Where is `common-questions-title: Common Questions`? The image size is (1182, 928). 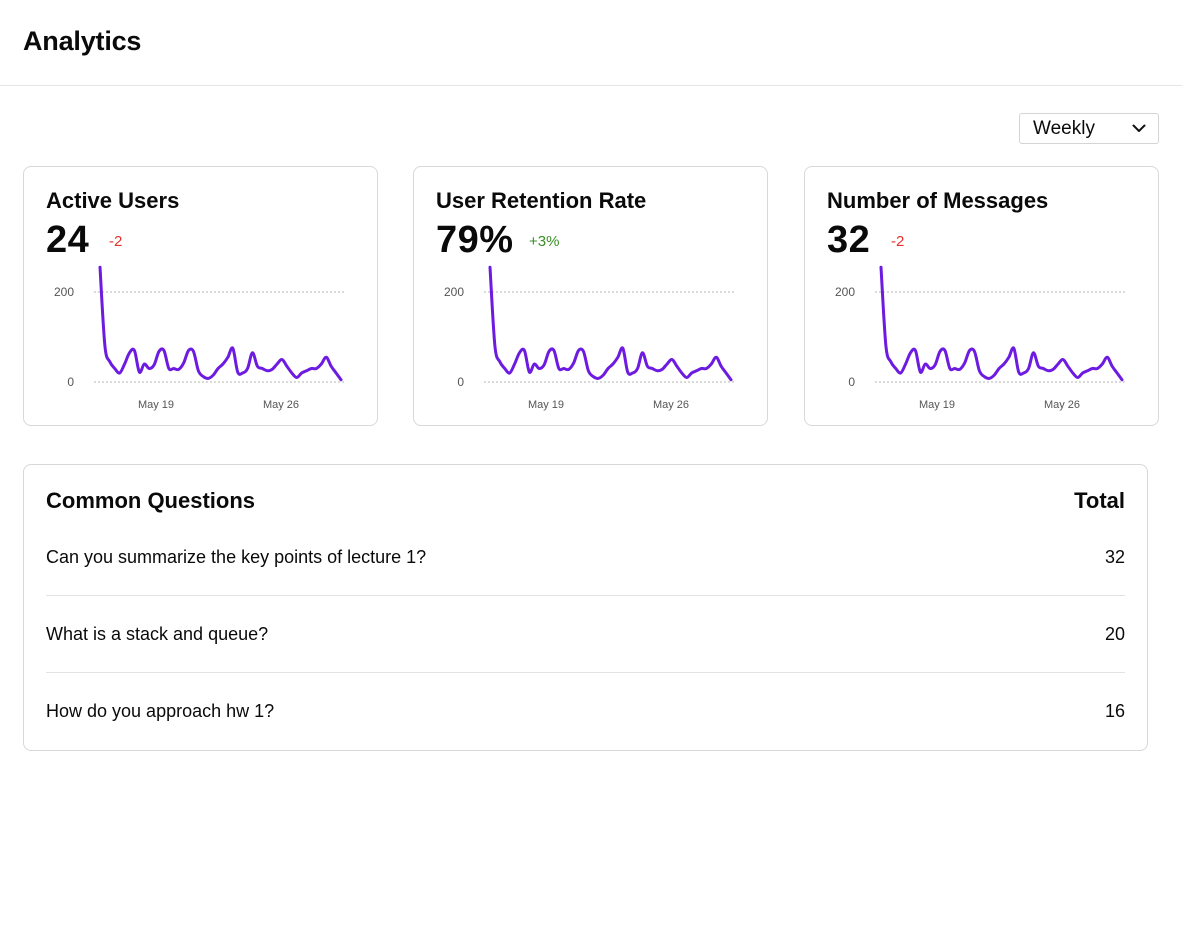 common-questions-title: Common Questions is located at coordinates (151, 500).